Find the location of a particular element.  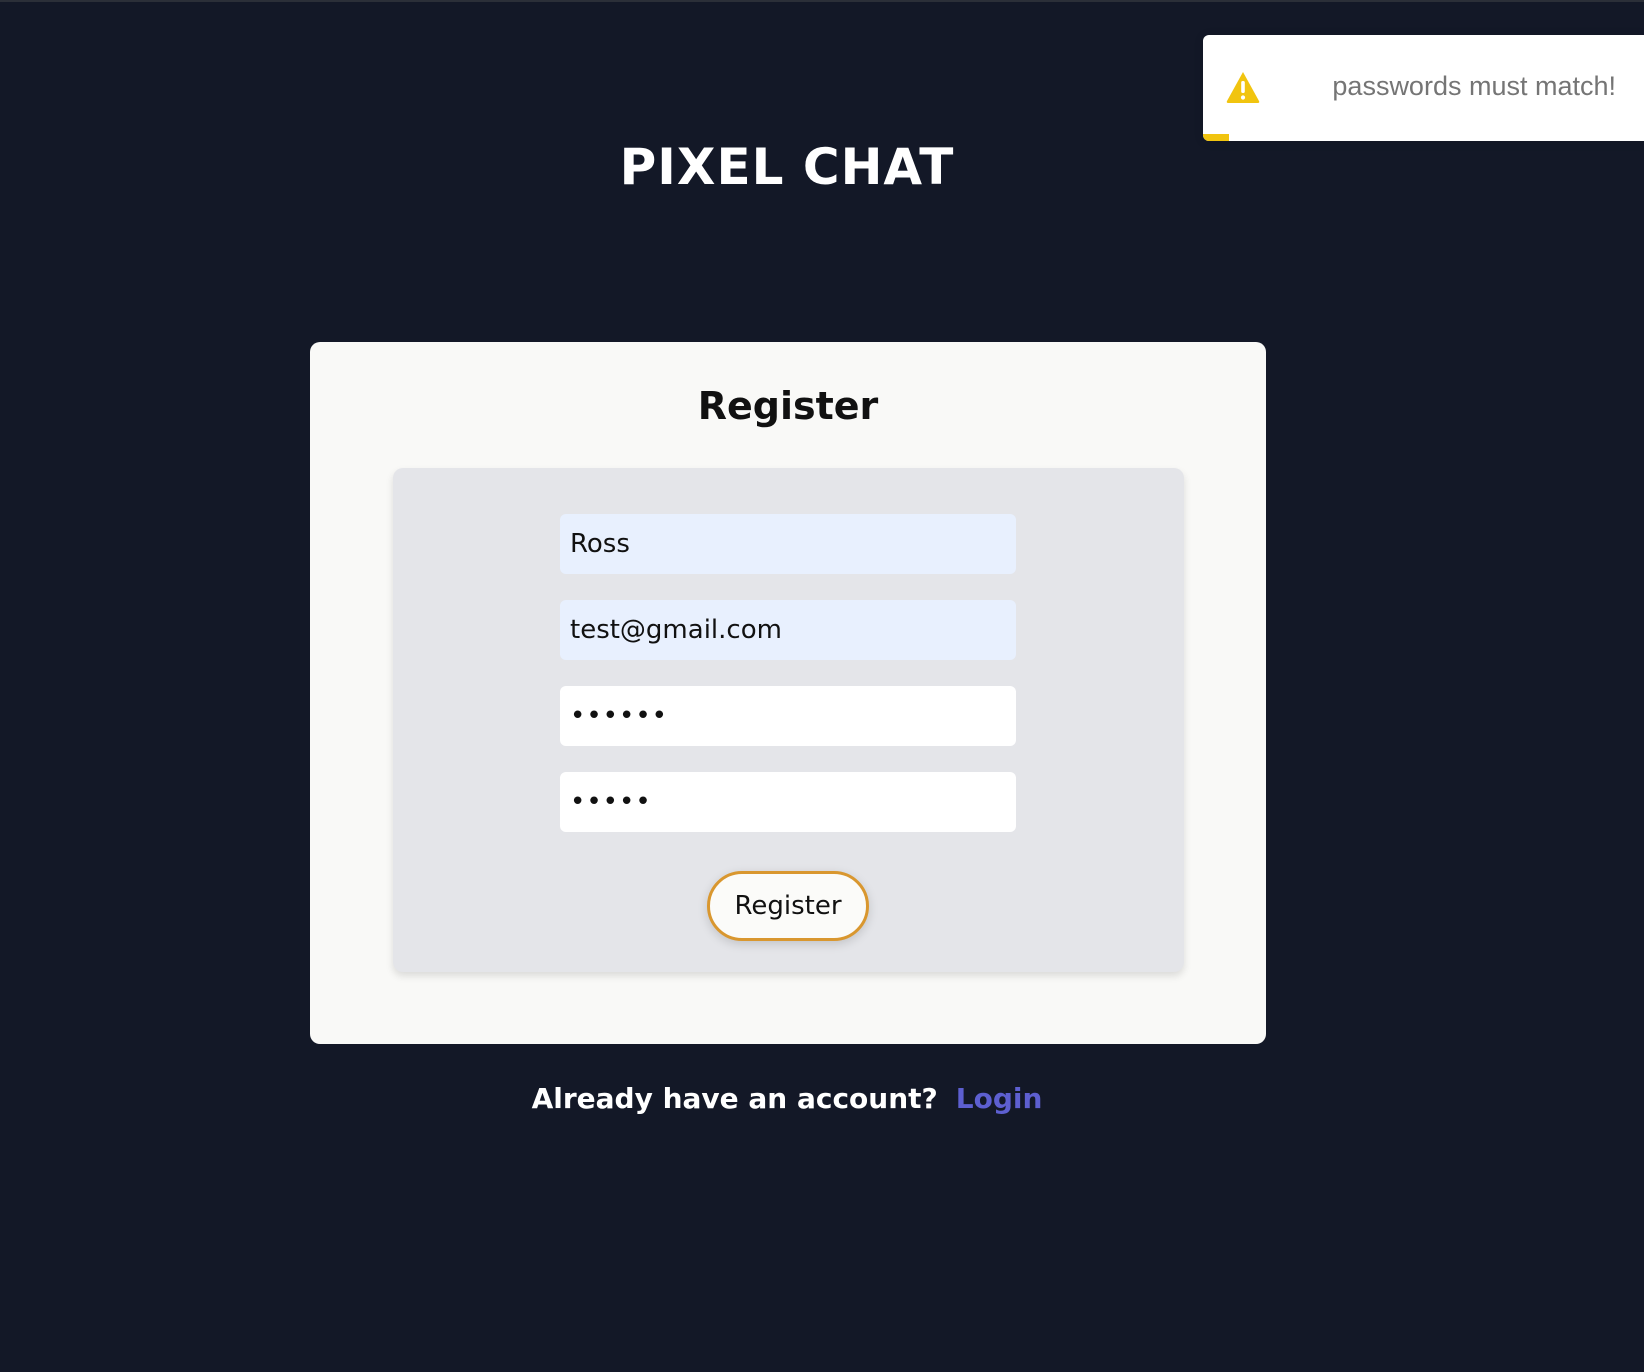

register-button: Register is located at coordinates (788, 906).